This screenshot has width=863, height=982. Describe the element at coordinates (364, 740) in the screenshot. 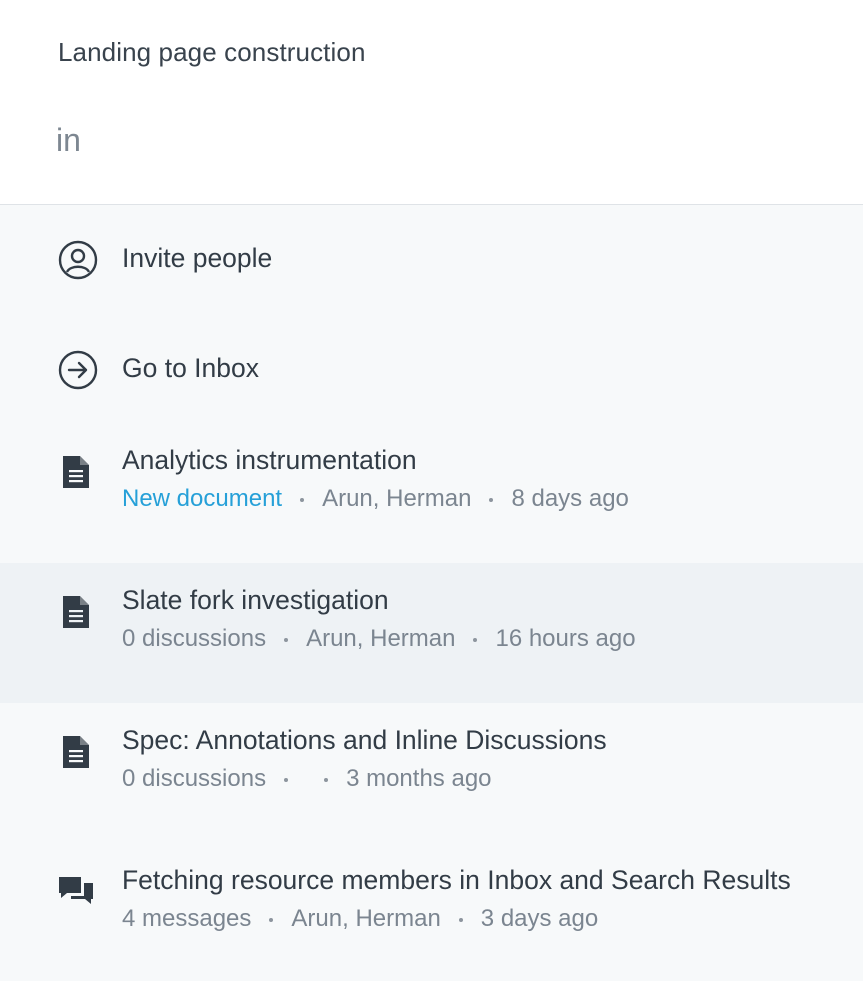

I see `result-title: Spec: Annotations and Inline Discussions` at that location.